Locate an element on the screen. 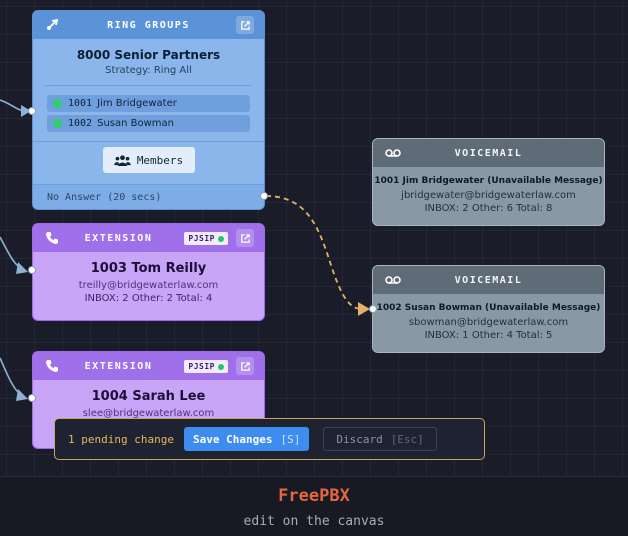  ring-group-header-label: RING GROUPS is located at coordinates (148, 25).